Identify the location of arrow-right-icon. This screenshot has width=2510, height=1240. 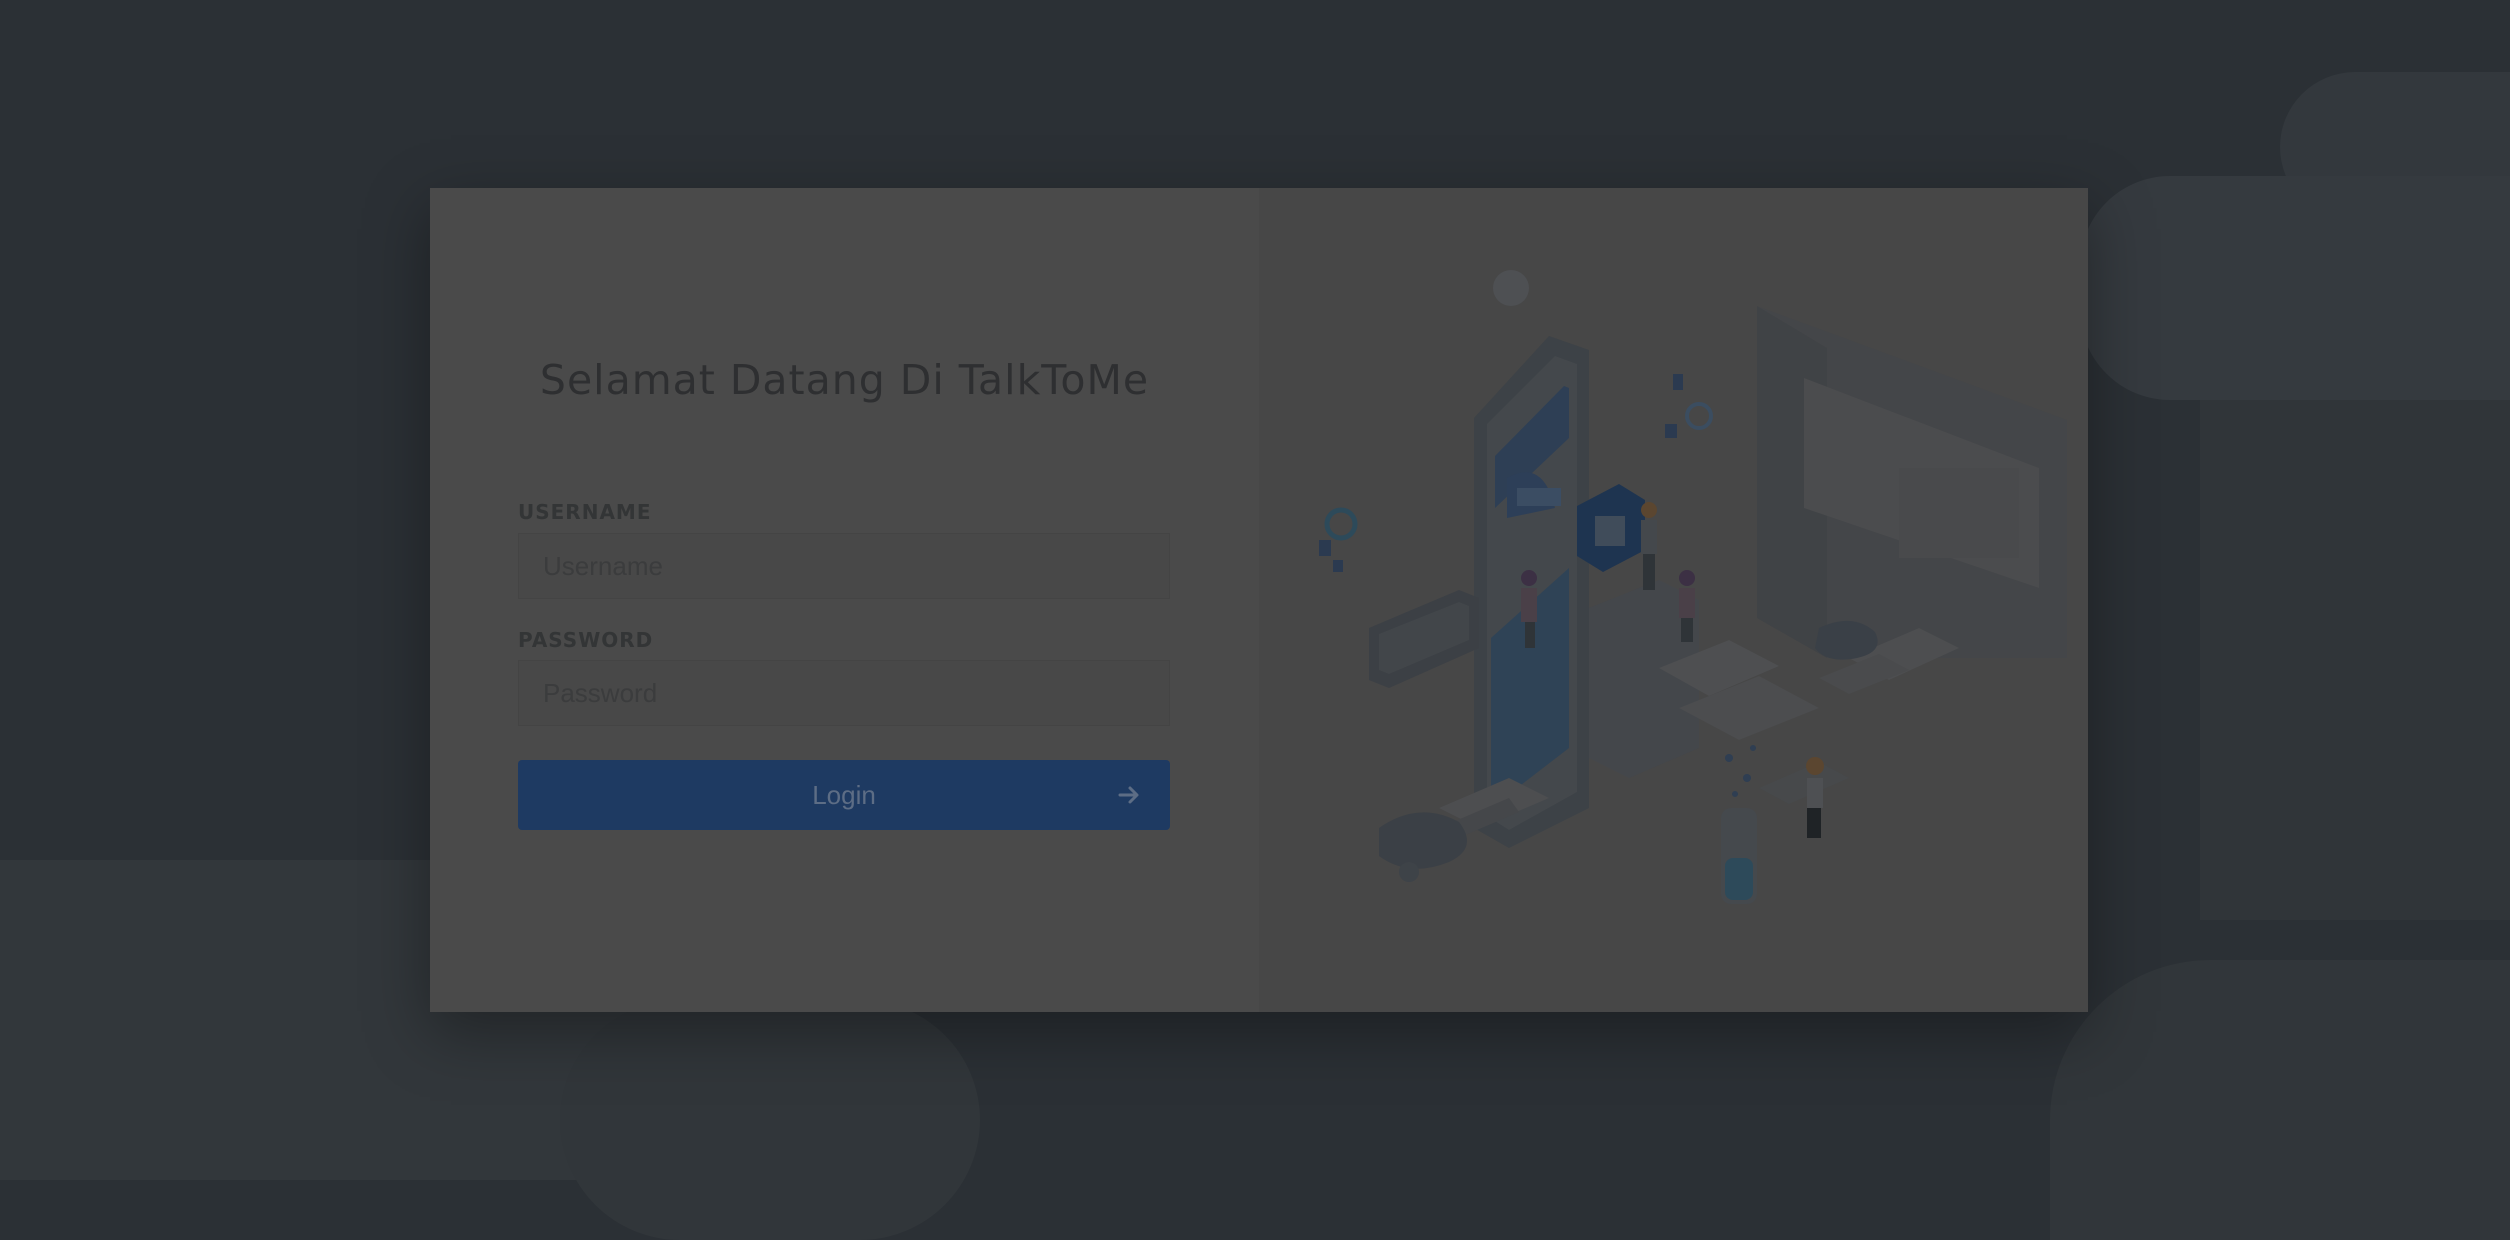
(1128, 795).